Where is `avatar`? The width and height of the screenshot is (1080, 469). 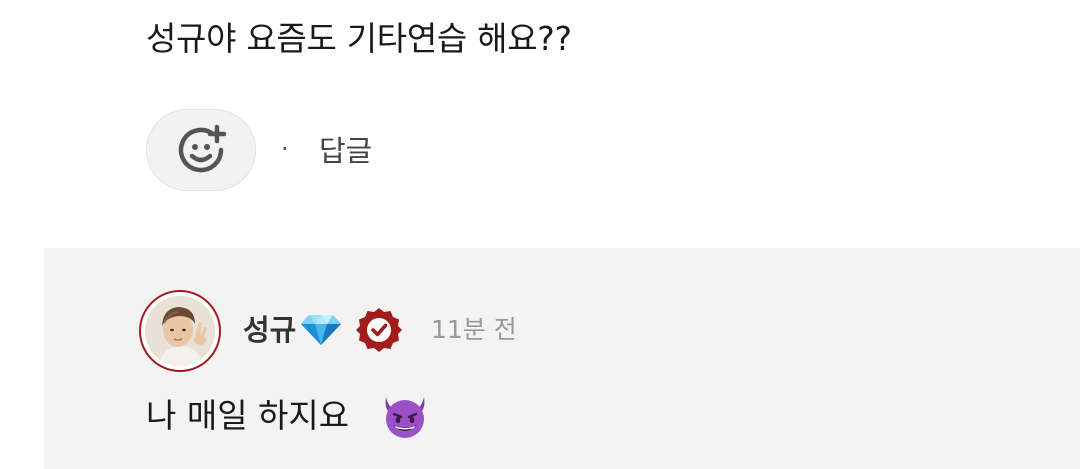 avatar is located at coordinates (180, 331).